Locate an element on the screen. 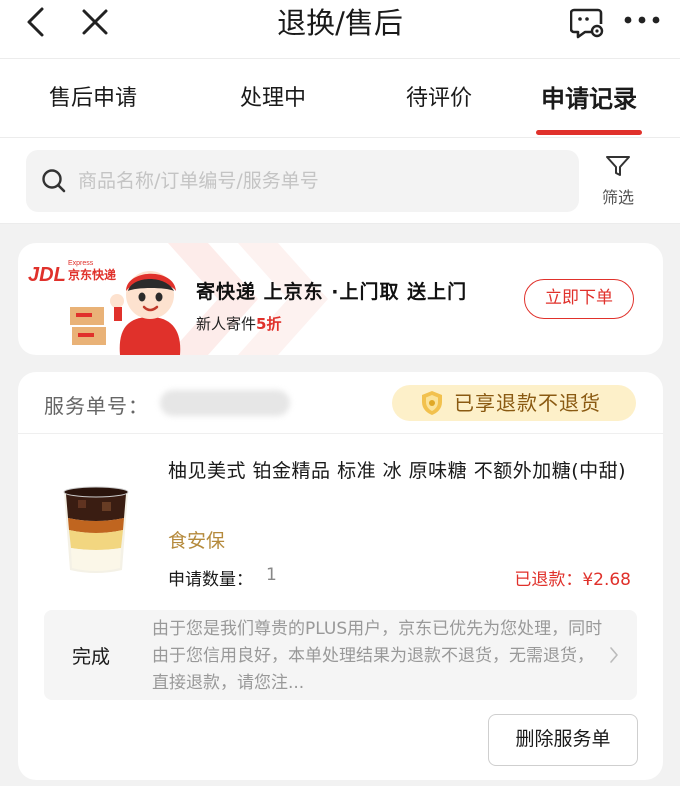 The height and width of the screenshot is (786, 680). promo-discount: 5折 is located at coordinates (269, 324).